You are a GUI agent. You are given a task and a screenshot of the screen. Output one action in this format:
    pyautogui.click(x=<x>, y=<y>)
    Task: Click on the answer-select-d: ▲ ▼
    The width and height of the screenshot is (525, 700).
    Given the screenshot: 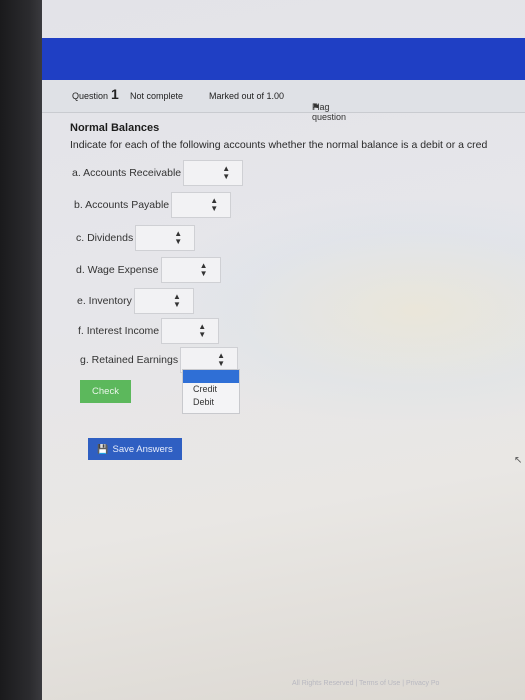 What is the action you would take?
    pyautogui.click(x=190, y=270)
    